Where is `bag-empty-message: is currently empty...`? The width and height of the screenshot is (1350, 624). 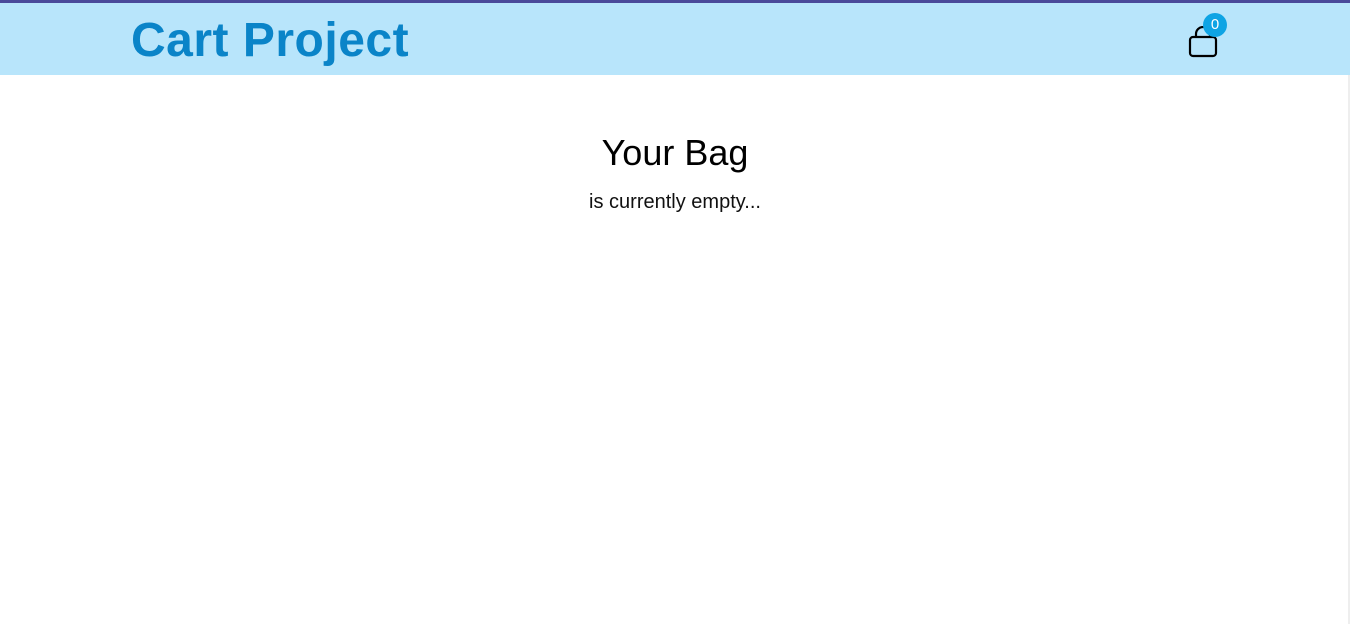
bag-empty-message: is currently empty... is located at coordinates (675, 202).